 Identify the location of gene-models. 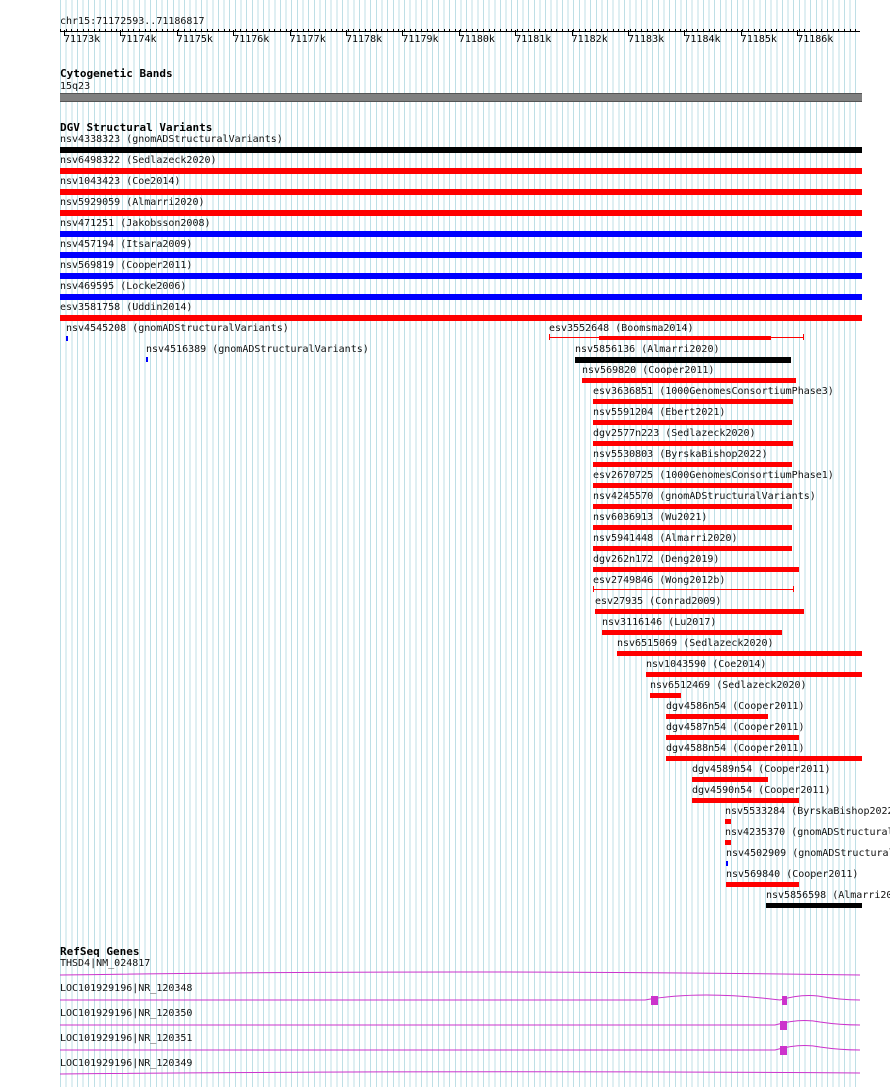
(460, 1023).